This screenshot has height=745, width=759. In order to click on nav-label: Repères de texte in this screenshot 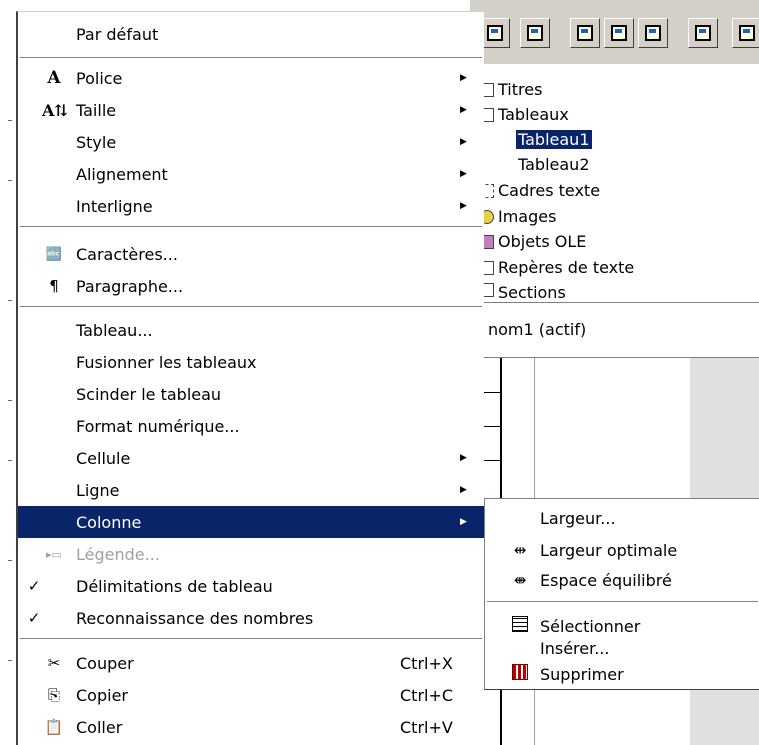, I will do `click(566, 267)`.